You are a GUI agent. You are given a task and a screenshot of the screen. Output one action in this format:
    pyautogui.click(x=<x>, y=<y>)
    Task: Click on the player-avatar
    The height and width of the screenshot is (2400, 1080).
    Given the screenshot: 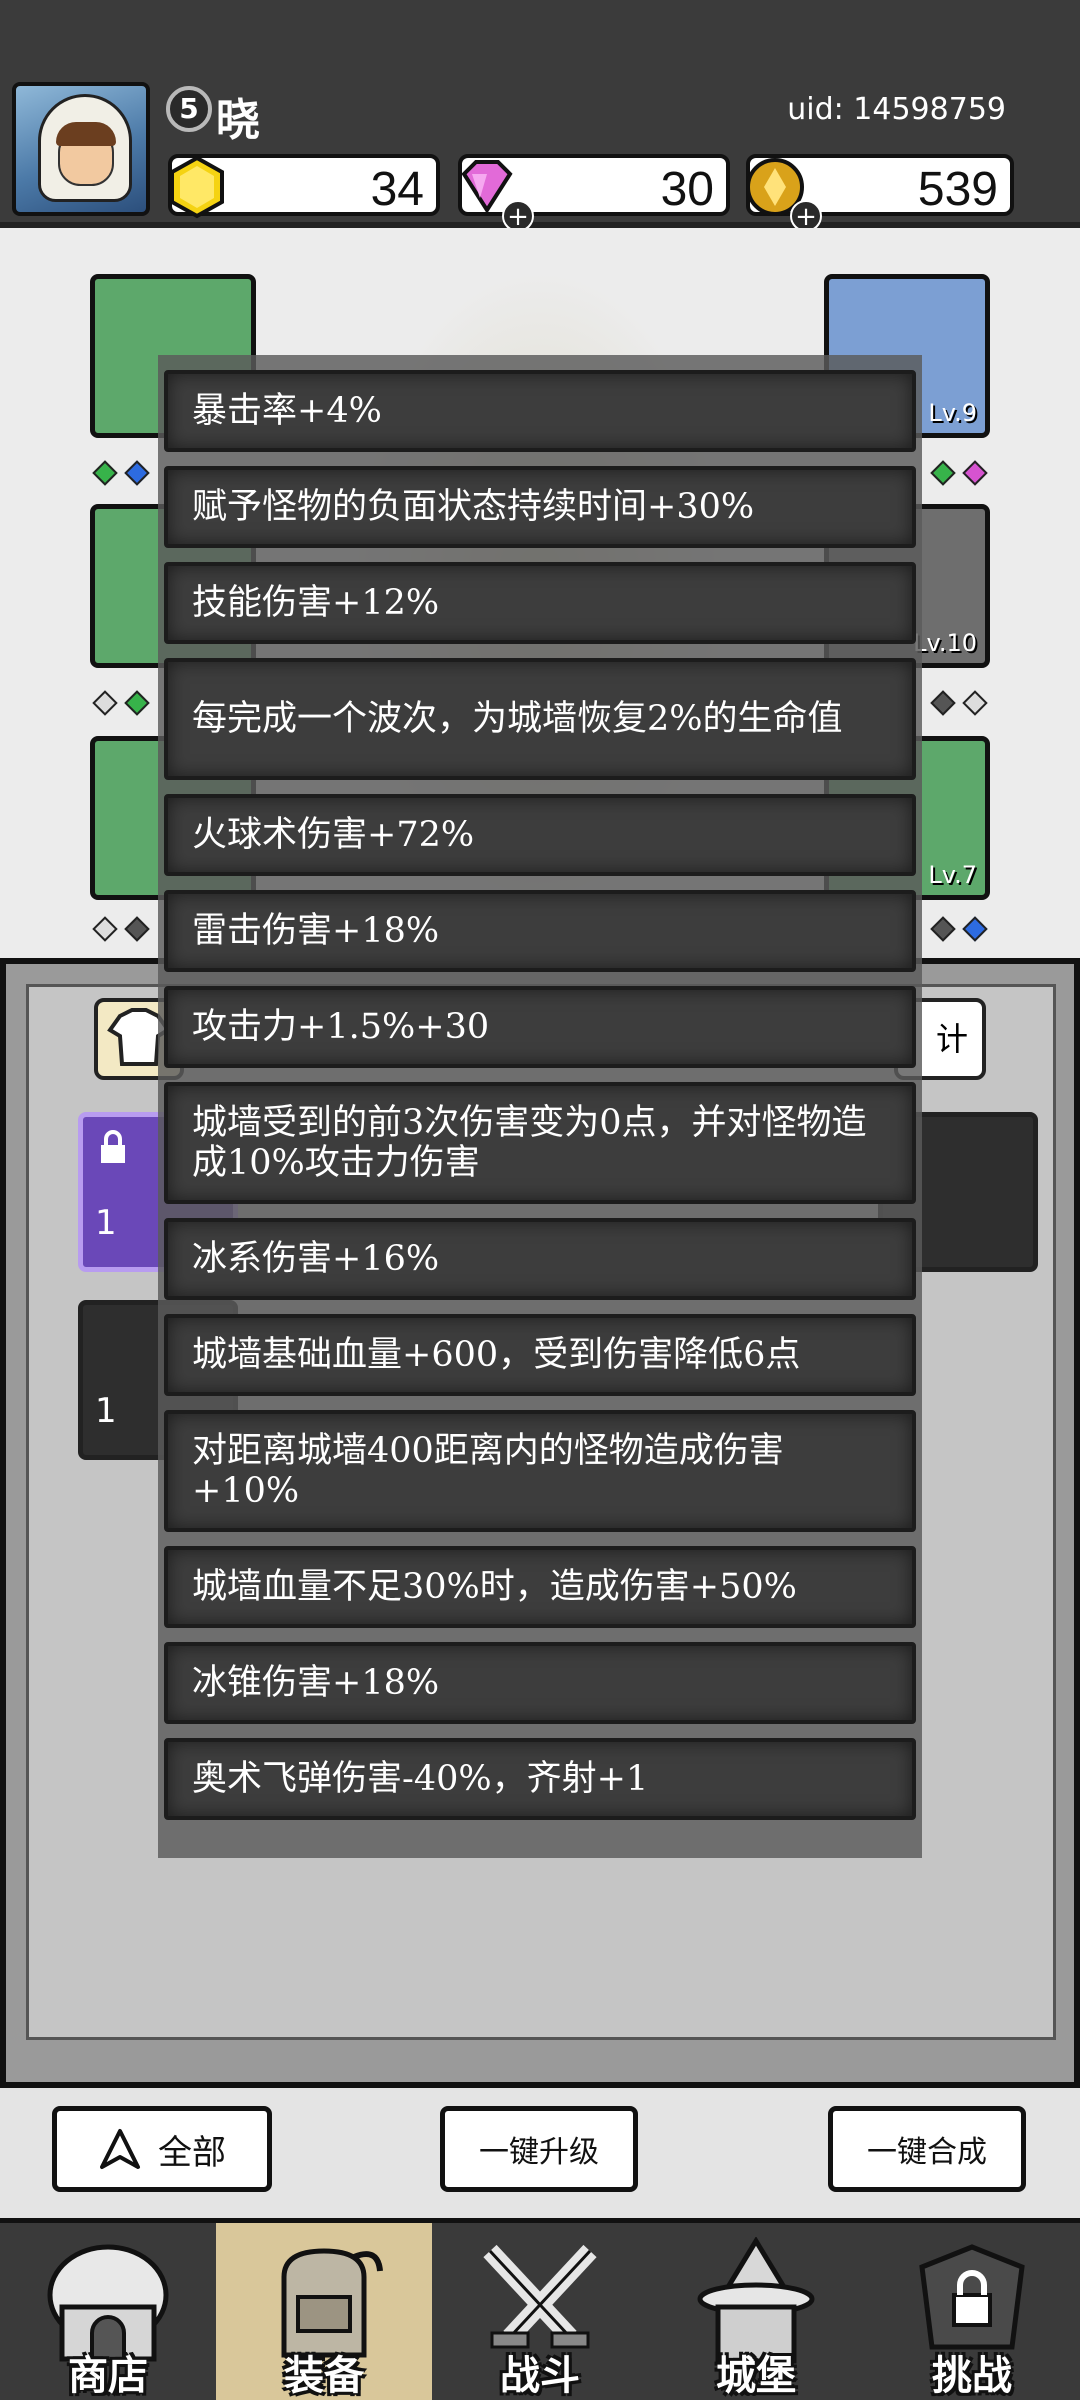 What is the action you would take?
    pyautogui.click(x=81, y=149)
    